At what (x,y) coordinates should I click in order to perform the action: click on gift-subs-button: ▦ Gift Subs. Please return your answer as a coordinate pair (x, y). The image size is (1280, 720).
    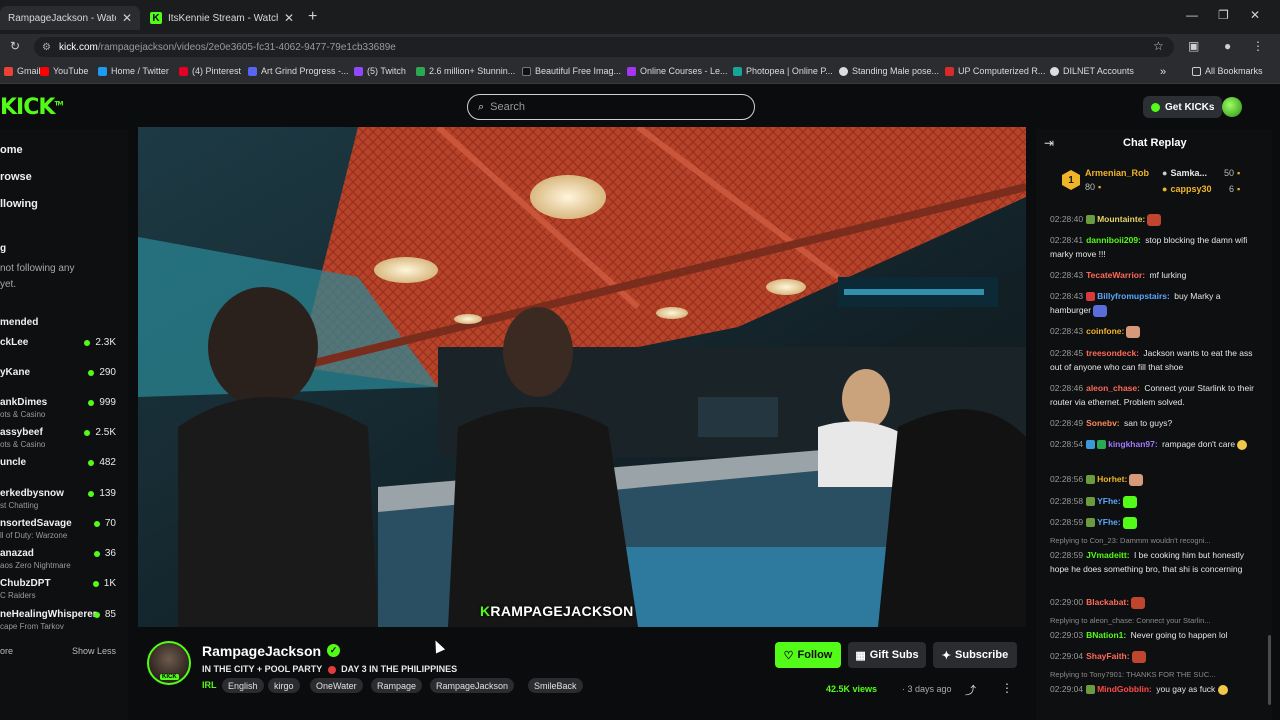
    Looking at the image, I should click on (887, 655).